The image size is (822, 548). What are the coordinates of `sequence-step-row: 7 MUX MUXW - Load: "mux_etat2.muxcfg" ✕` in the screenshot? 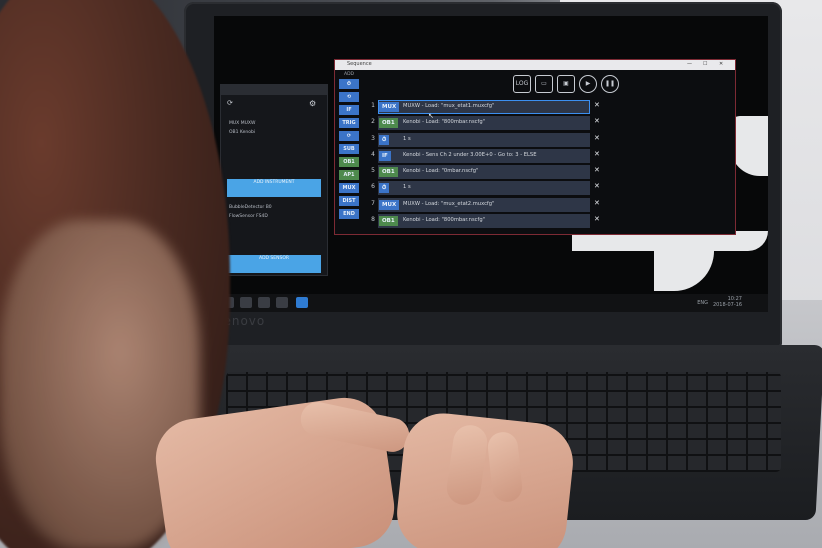 It's located at (485, 204).